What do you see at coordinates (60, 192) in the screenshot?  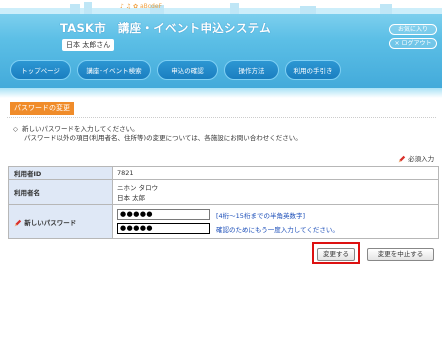 I see `user-name-label: 利用者名` at bounding box center [60, 192].